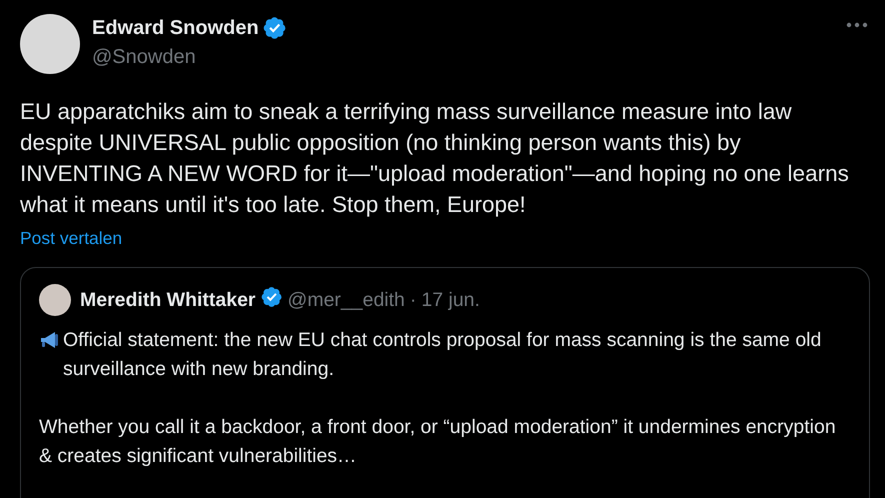 This screenshot has width=885, height=498. Describe the element at coordinates (442, 355) in the screenshot. I see `quoted-post-text: Official statement: the new EU chat controls proposal for mass scanning is the same old surveillance with new branding.` at that location.